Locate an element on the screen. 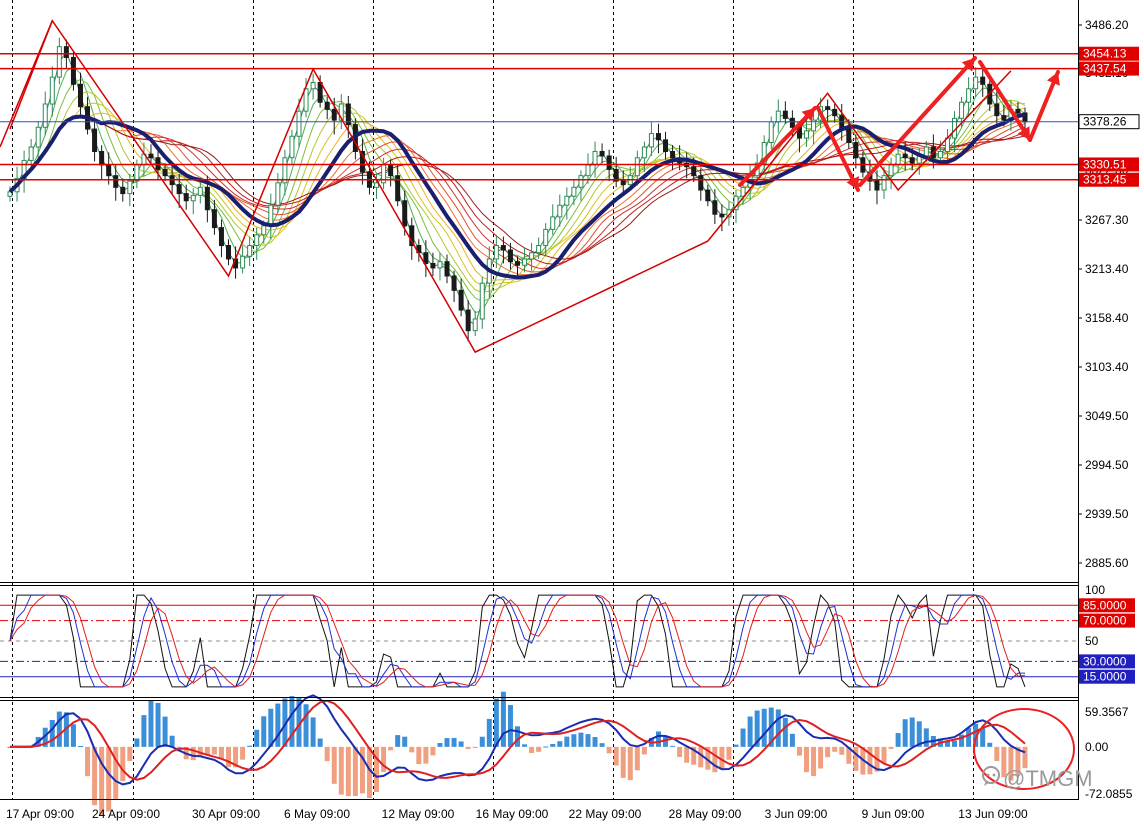 The image size is (1144, 830). price-level-tag-text: 3437.54 is located at coordinates (1105, 69).